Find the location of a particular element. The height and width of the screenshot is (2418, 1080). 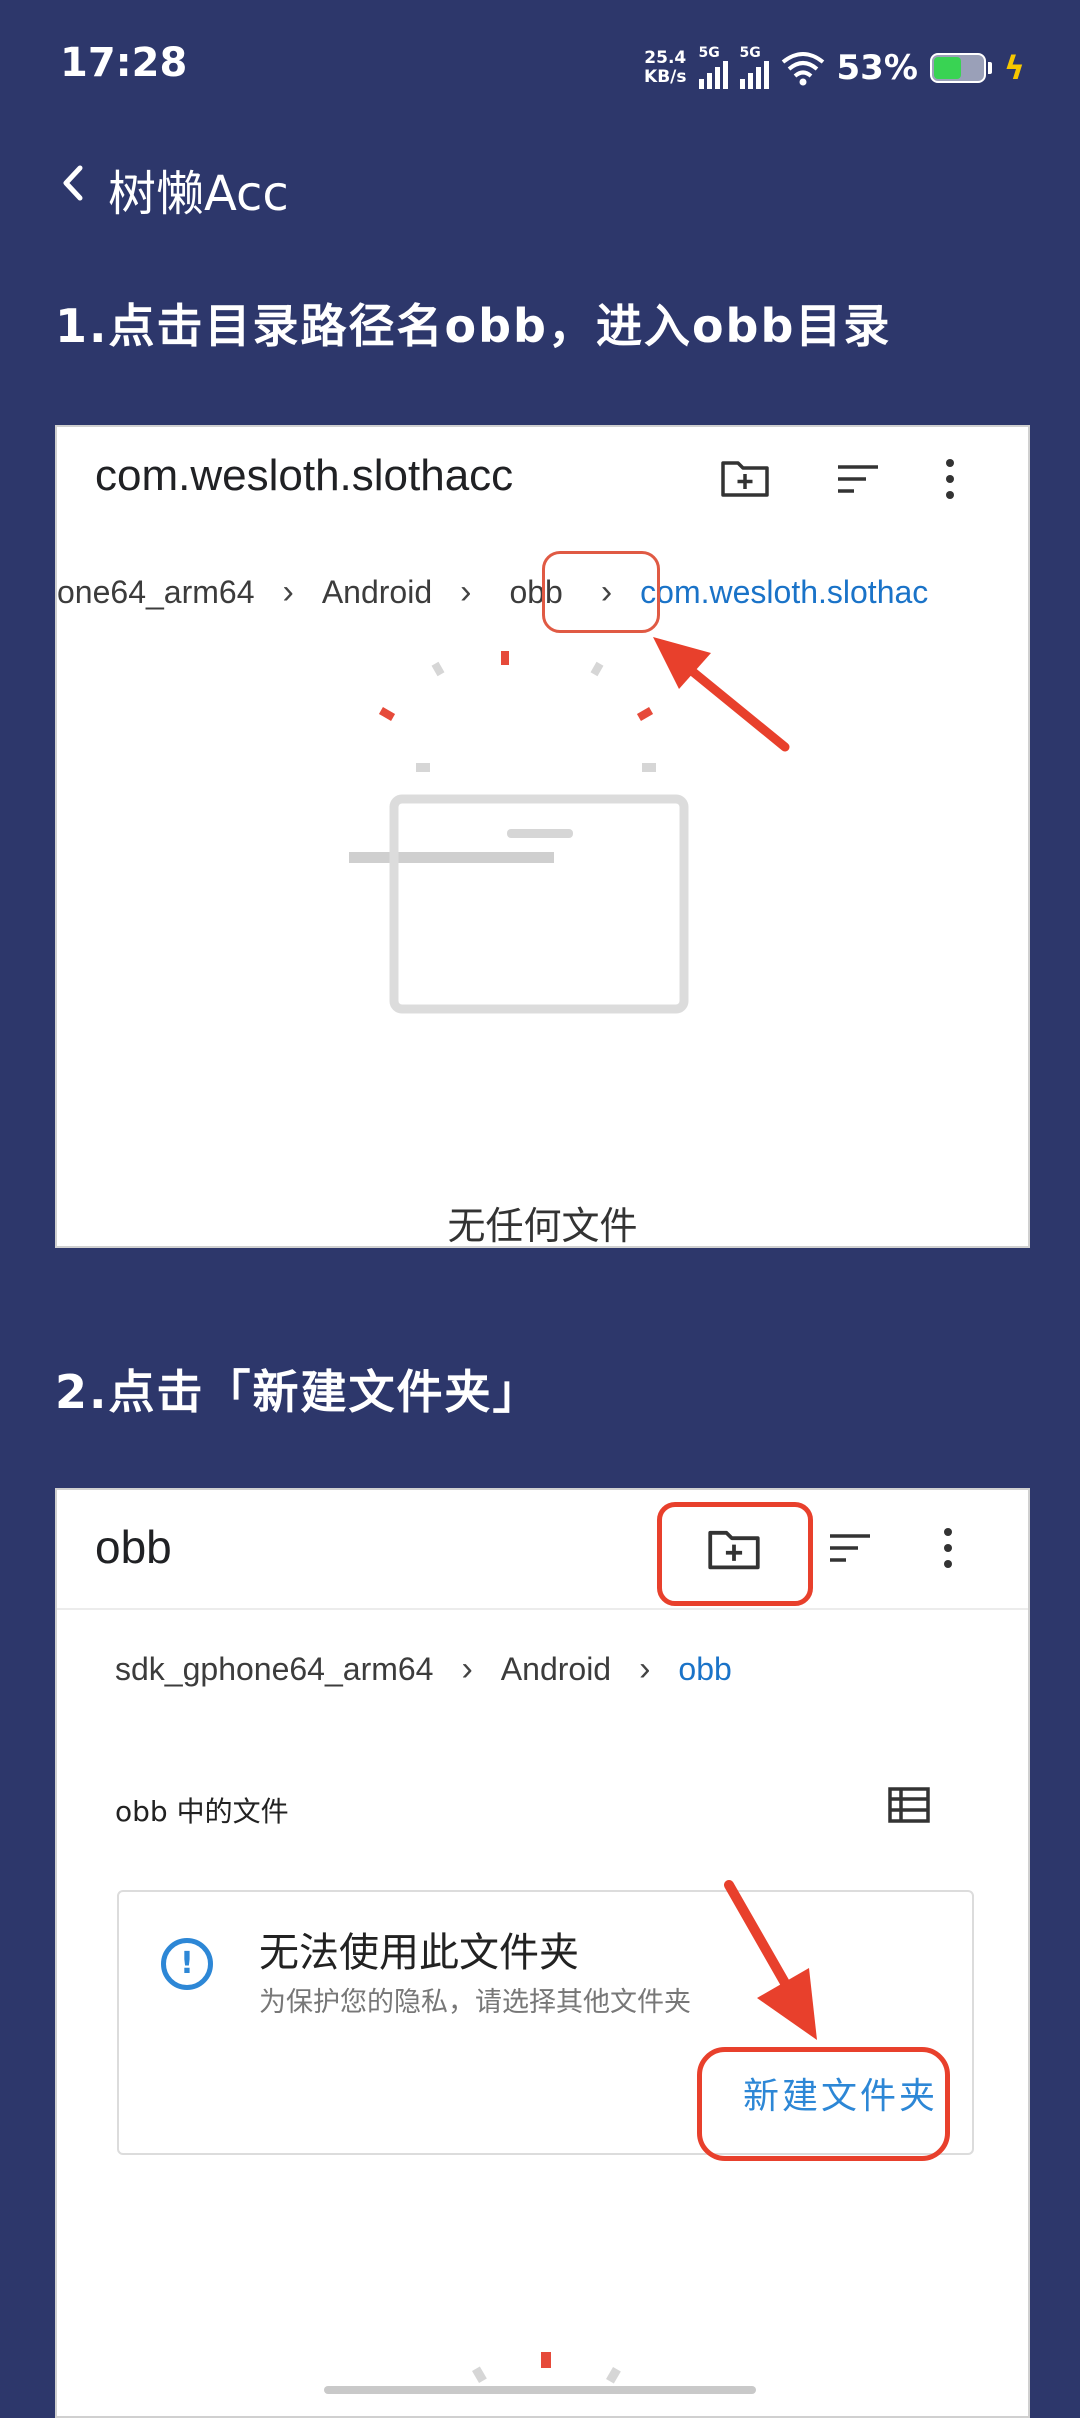

wifi-icon is located at coordinates (802, 69).